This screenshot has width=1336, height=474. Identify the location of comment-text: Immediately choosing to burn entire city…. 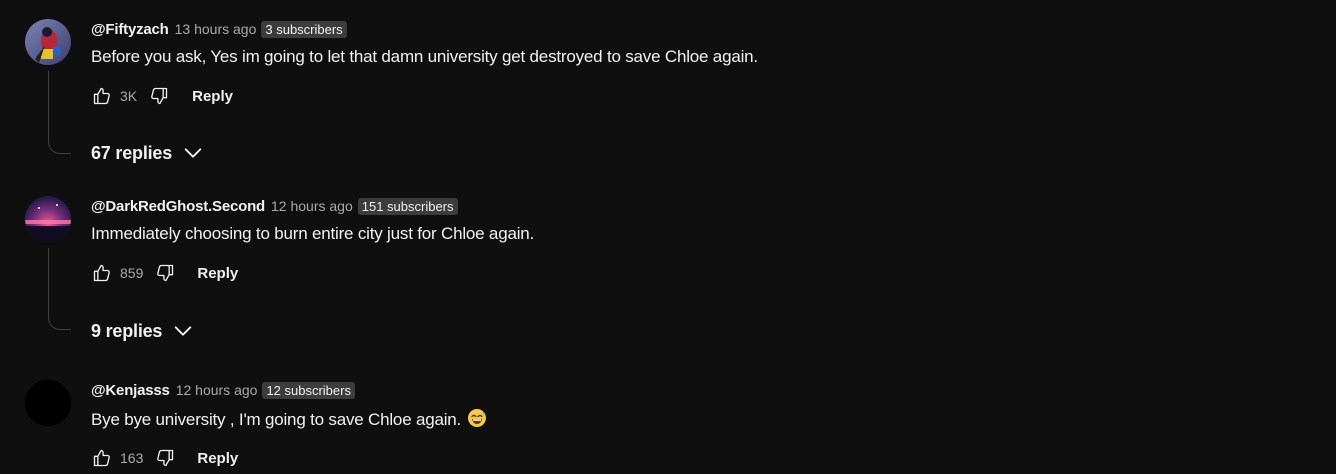
(313, 233).